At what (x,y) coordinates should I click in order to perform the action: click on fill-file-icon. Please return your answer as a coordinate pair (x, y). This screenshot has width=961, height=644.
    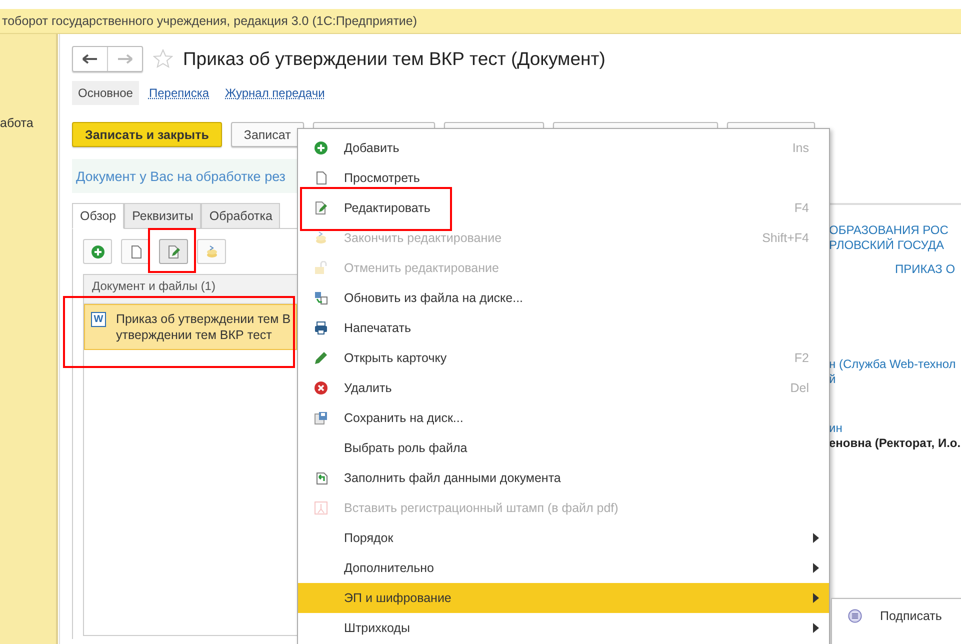
    Looking at the image, I should click on (321, 478).